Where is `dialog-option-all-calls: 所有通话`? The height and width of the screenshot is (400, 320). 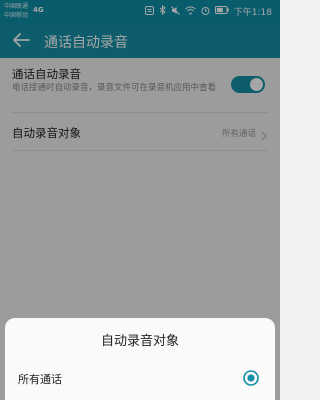 dialog-option-all-calls: 所有通话 is located at coordinates (140, 379).